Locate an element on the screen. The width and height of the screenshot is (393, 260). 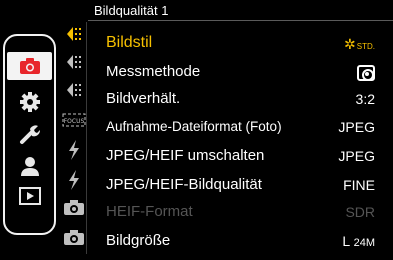
menu-item-bildgroesse: Bildgröße L 24M is located at coordinates (240, 240).